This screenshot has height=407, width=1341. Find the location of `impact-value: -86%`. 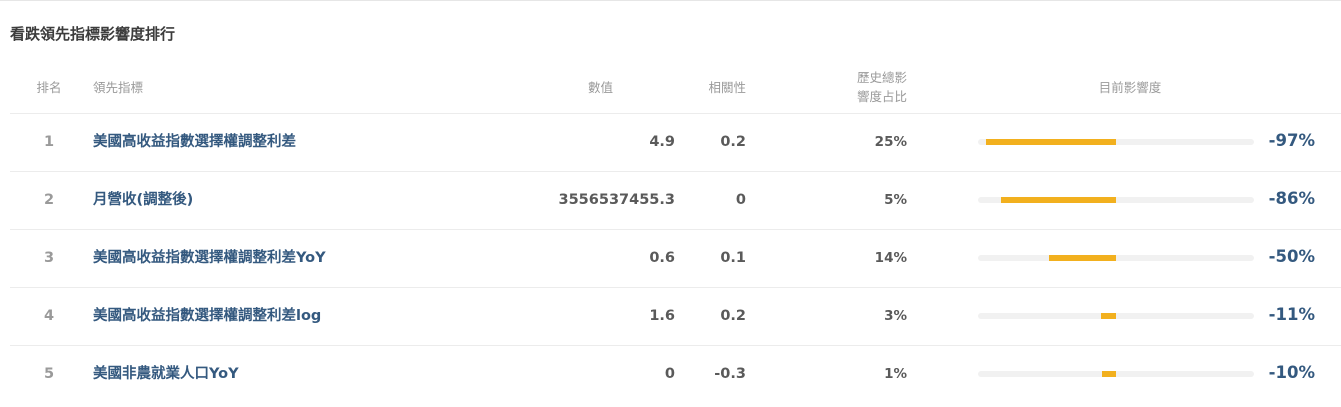

impact-value: -86% is located at coordinates (1291, 198).